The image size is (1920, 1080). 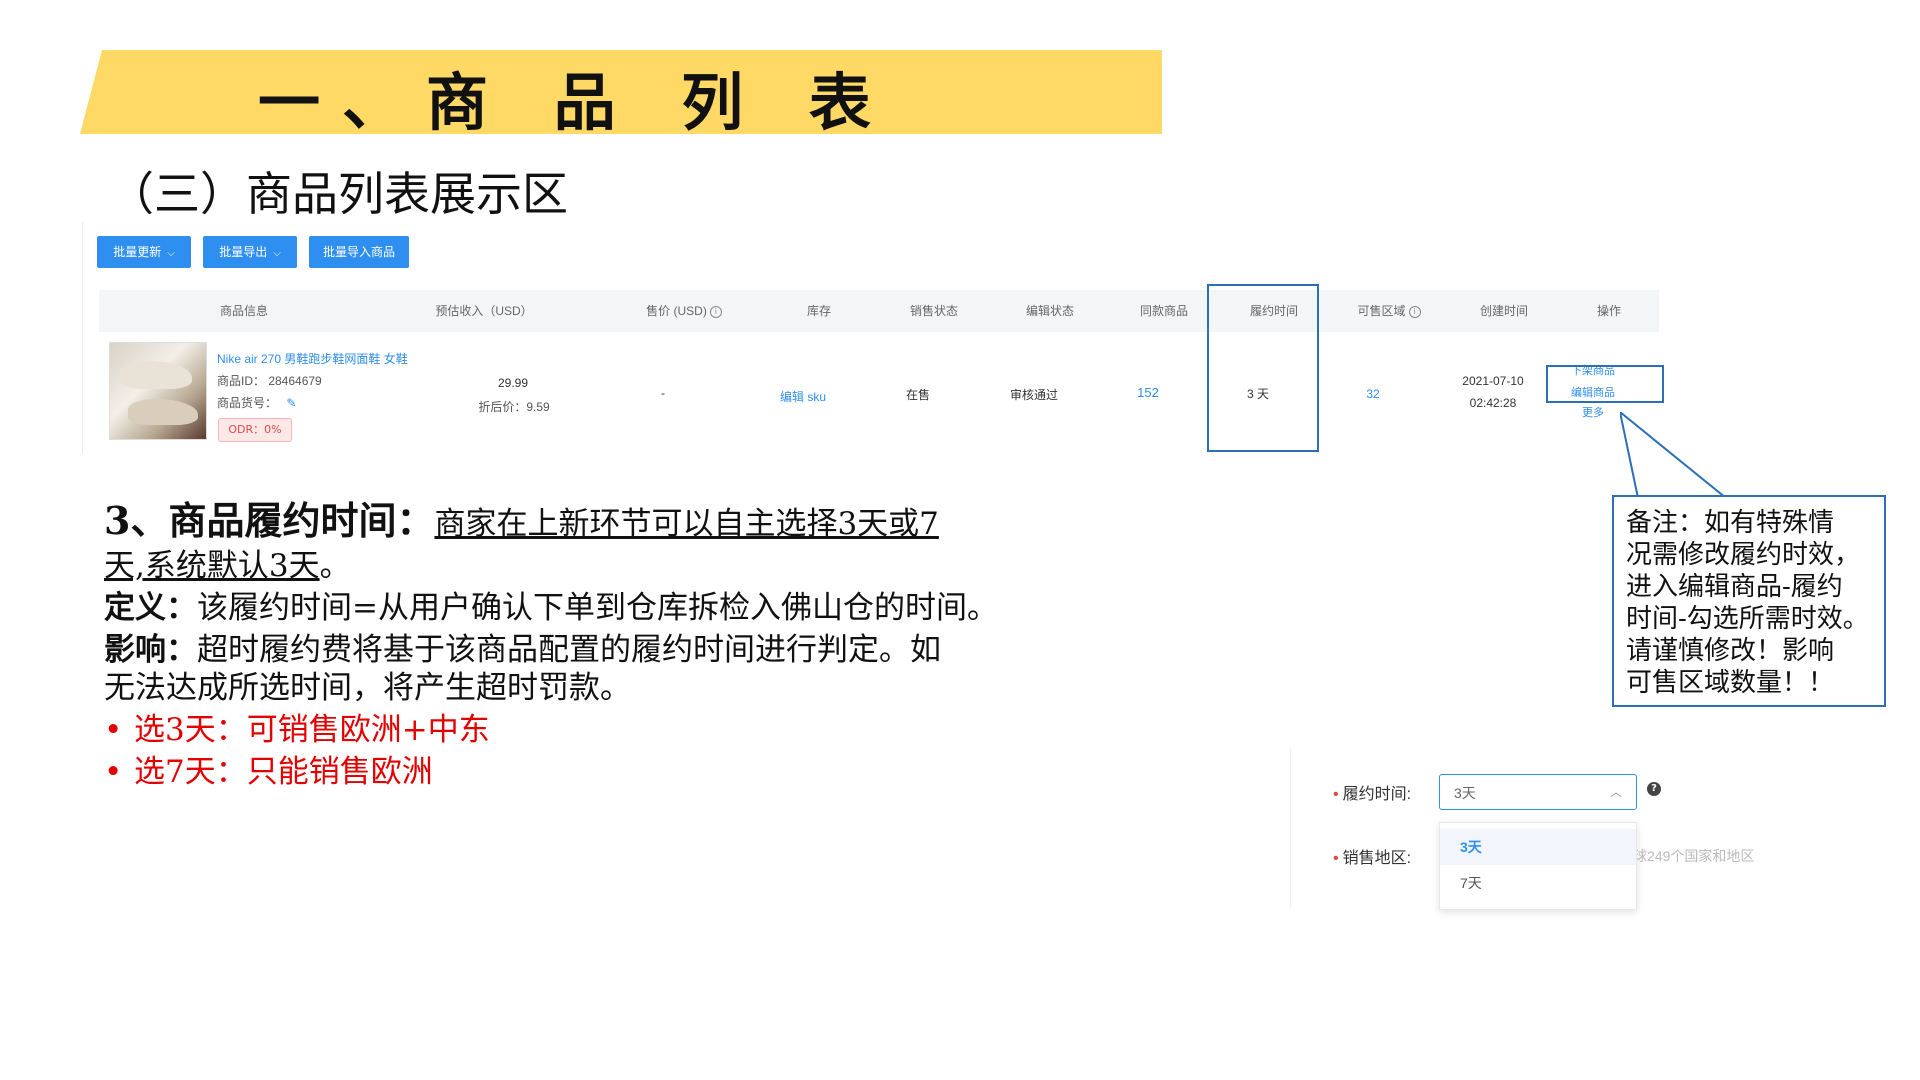 I want to click on th-income: 预估收入（USD）, so click(x=484, y=311).